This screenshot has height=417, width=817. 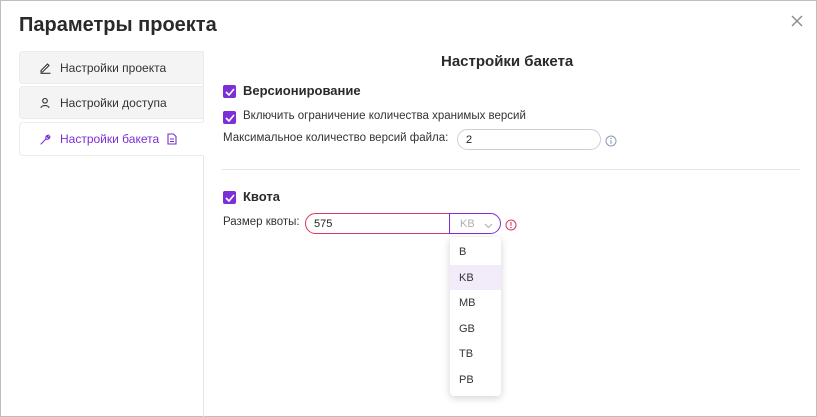 I want to click on quota-label: Квота, so click(x=261, y=196).